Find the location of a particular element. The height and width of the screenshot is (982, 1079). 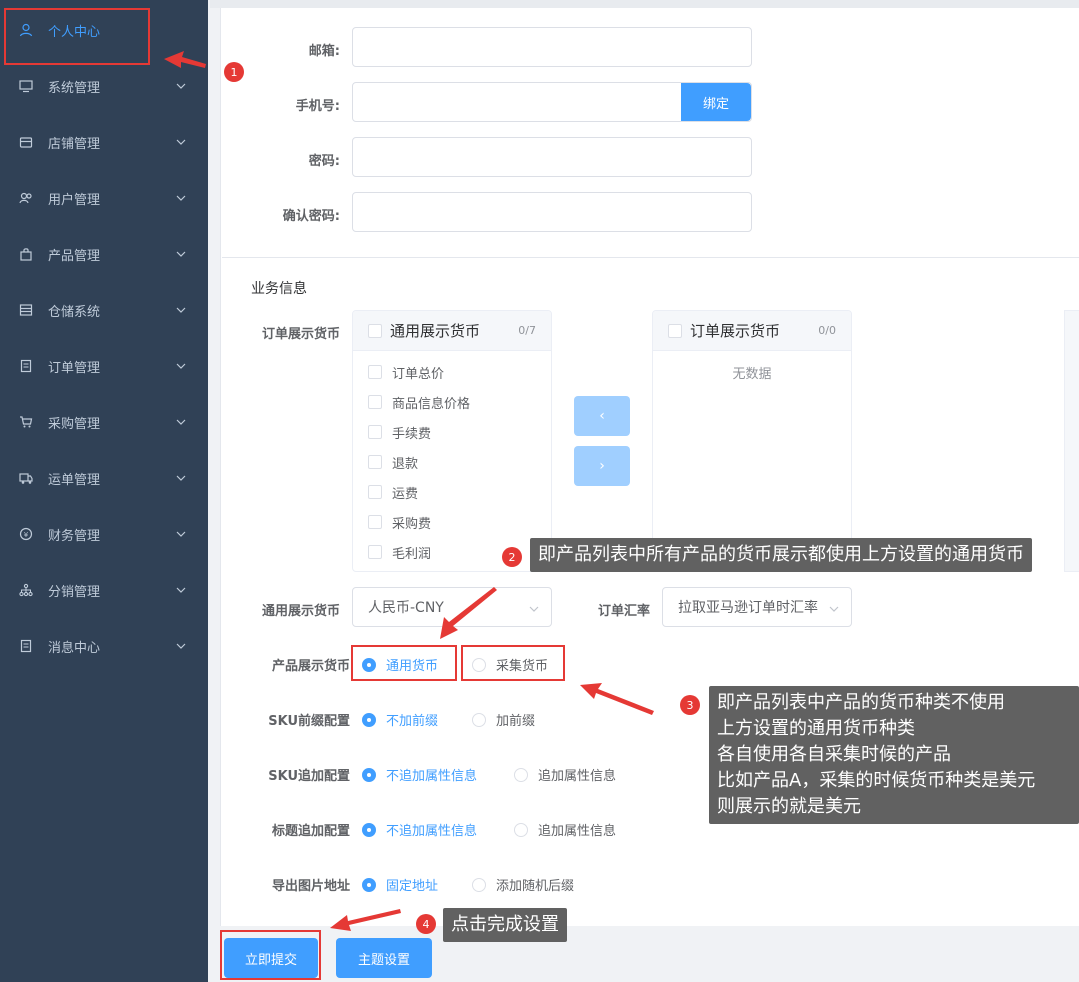

radio-random-suffix: 添加随机后缀 is located at coordinates (523, 884).